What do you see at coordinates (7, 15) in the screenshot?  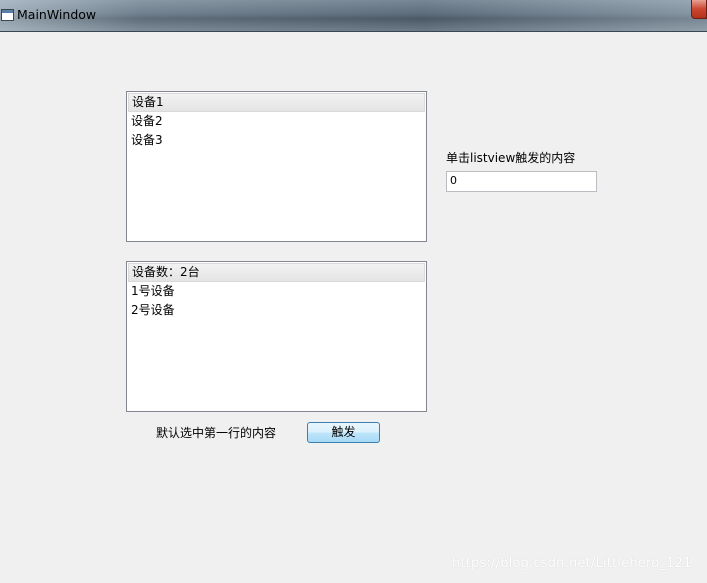 I see `app-window-icon` at bounding box center [7, 15].